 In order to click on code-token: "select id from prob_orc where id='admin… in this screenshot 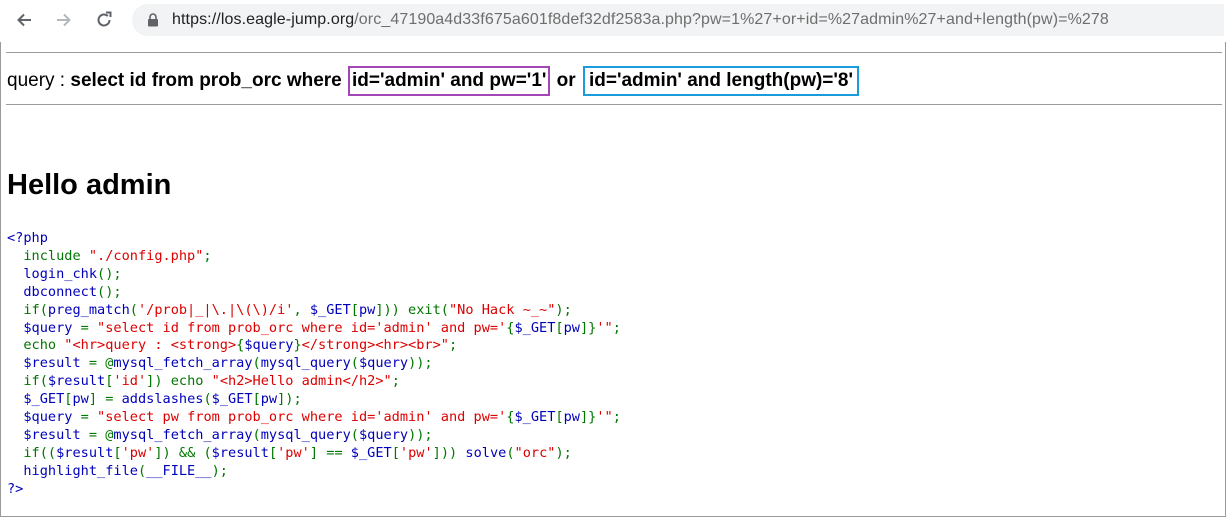, I will do `click(302, 327)`.